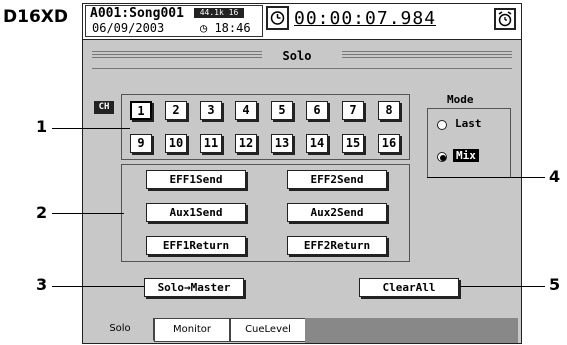 This screenshot has height=345, width=567. What do you see at coordinates (486, 177) in the screenshot?
I see `callout-4-line` at bounding box center [486, 177].